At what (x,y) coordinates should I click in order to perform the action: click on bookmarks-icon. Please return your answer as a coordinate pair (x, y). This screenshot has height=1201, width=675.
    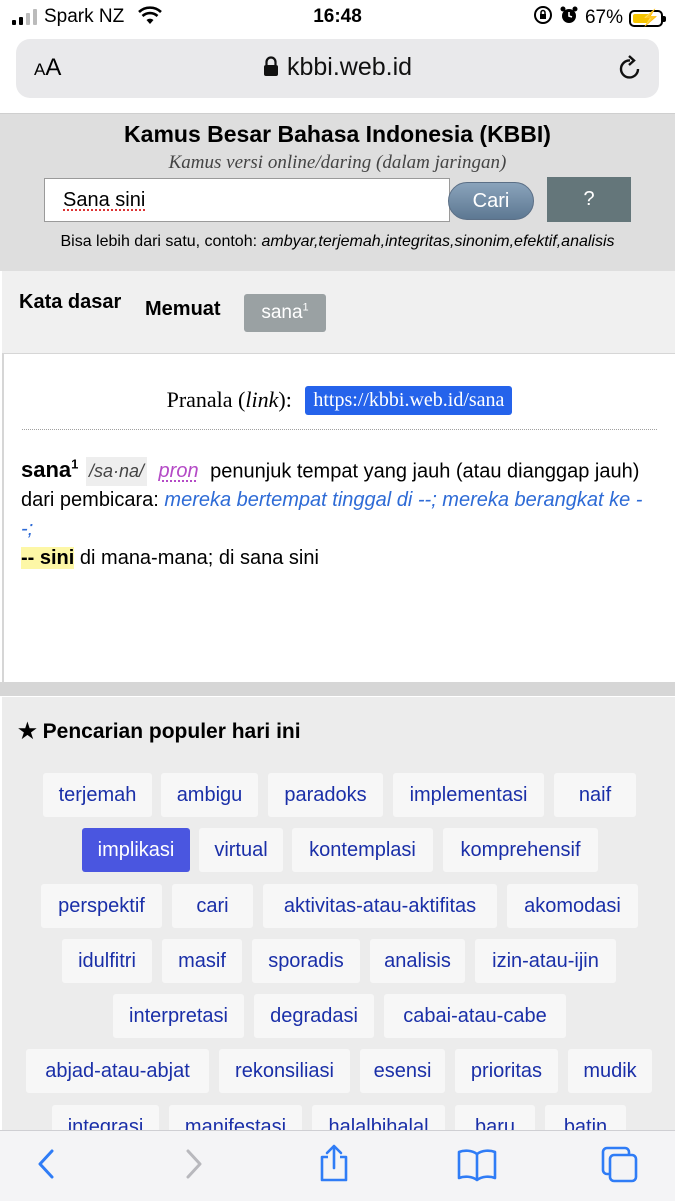
    Looking at the image, I should click on (477, 1166).